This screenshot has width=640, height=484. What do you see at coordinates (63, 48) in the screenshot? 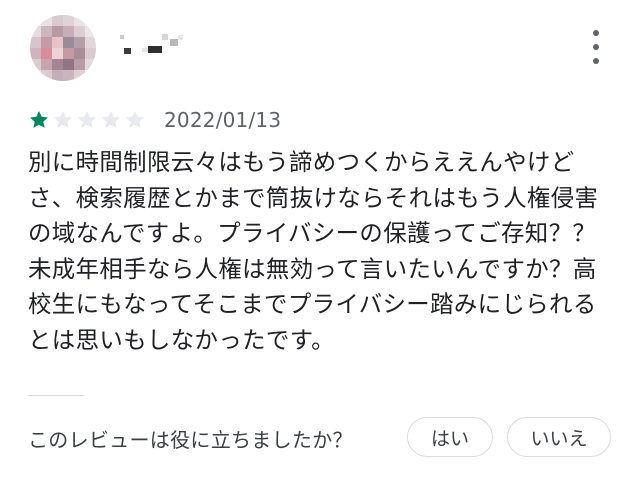
I see `reviewer-avatar` at bounding box center [63, 48].